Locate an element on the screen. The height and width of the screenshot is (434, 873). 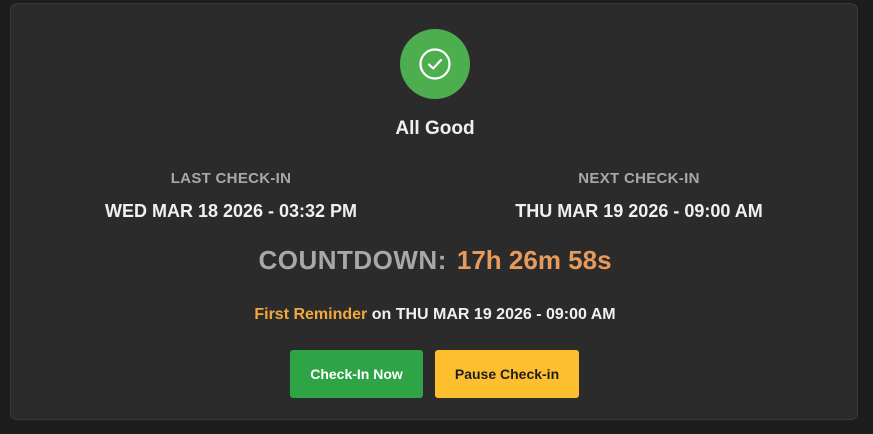
status-indicator is located at coordinates (435, 64).